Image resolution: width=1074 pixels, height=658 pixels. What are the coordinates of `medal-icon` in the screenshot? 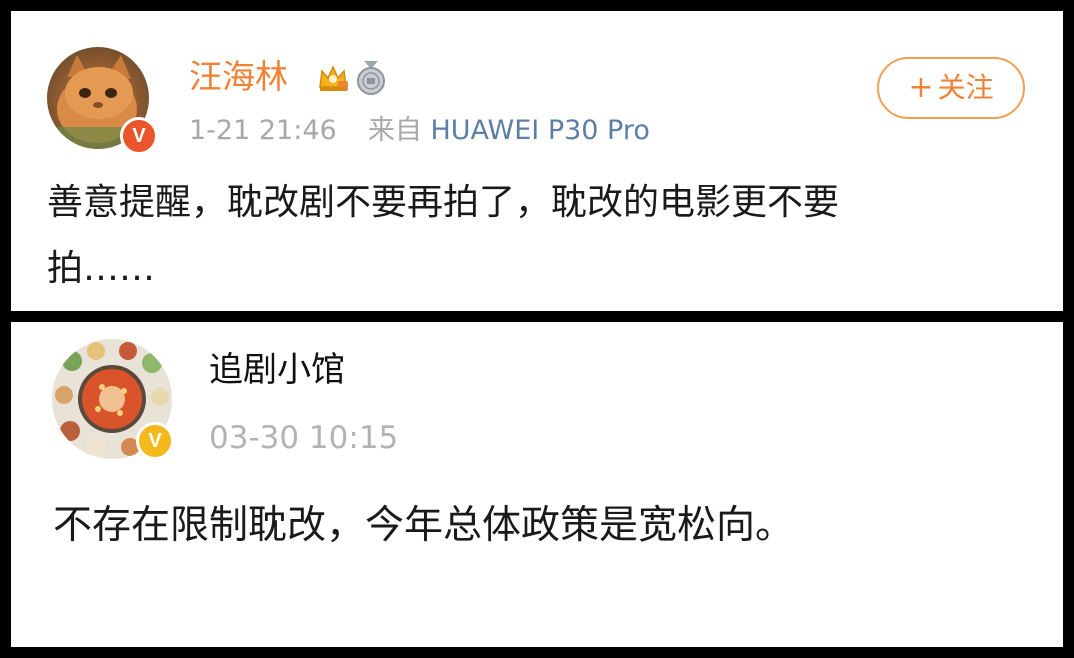 It's located at (371, 77).